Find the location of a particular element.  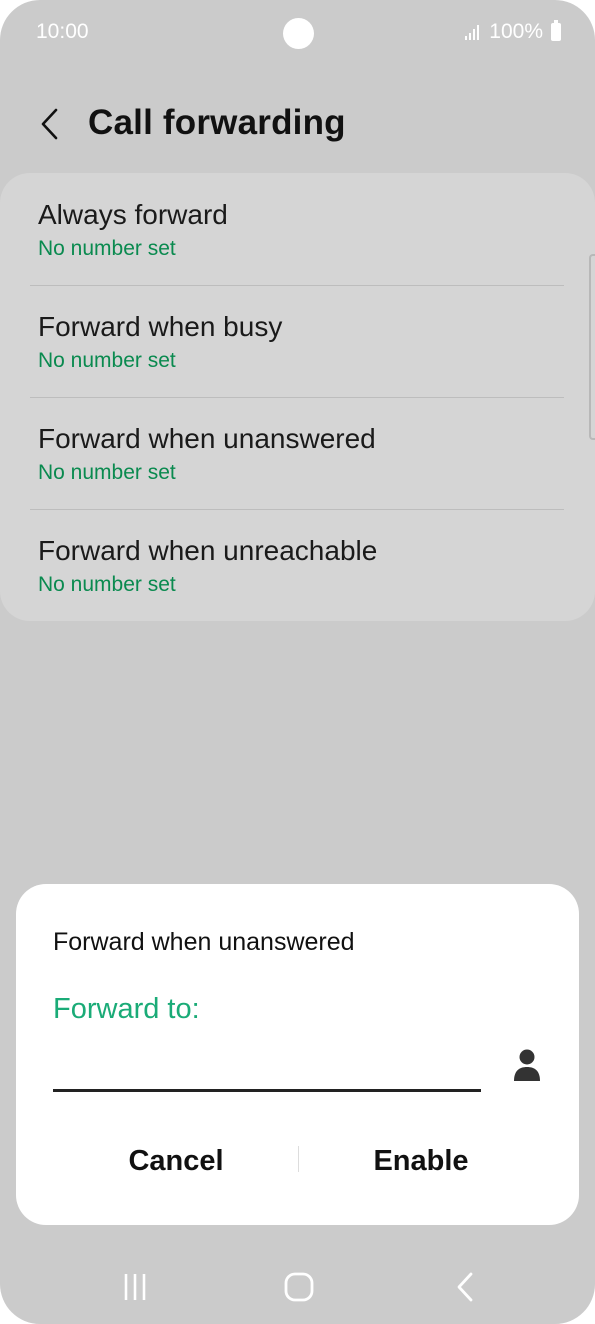

recents-button is located at coordinates (135, 1287).